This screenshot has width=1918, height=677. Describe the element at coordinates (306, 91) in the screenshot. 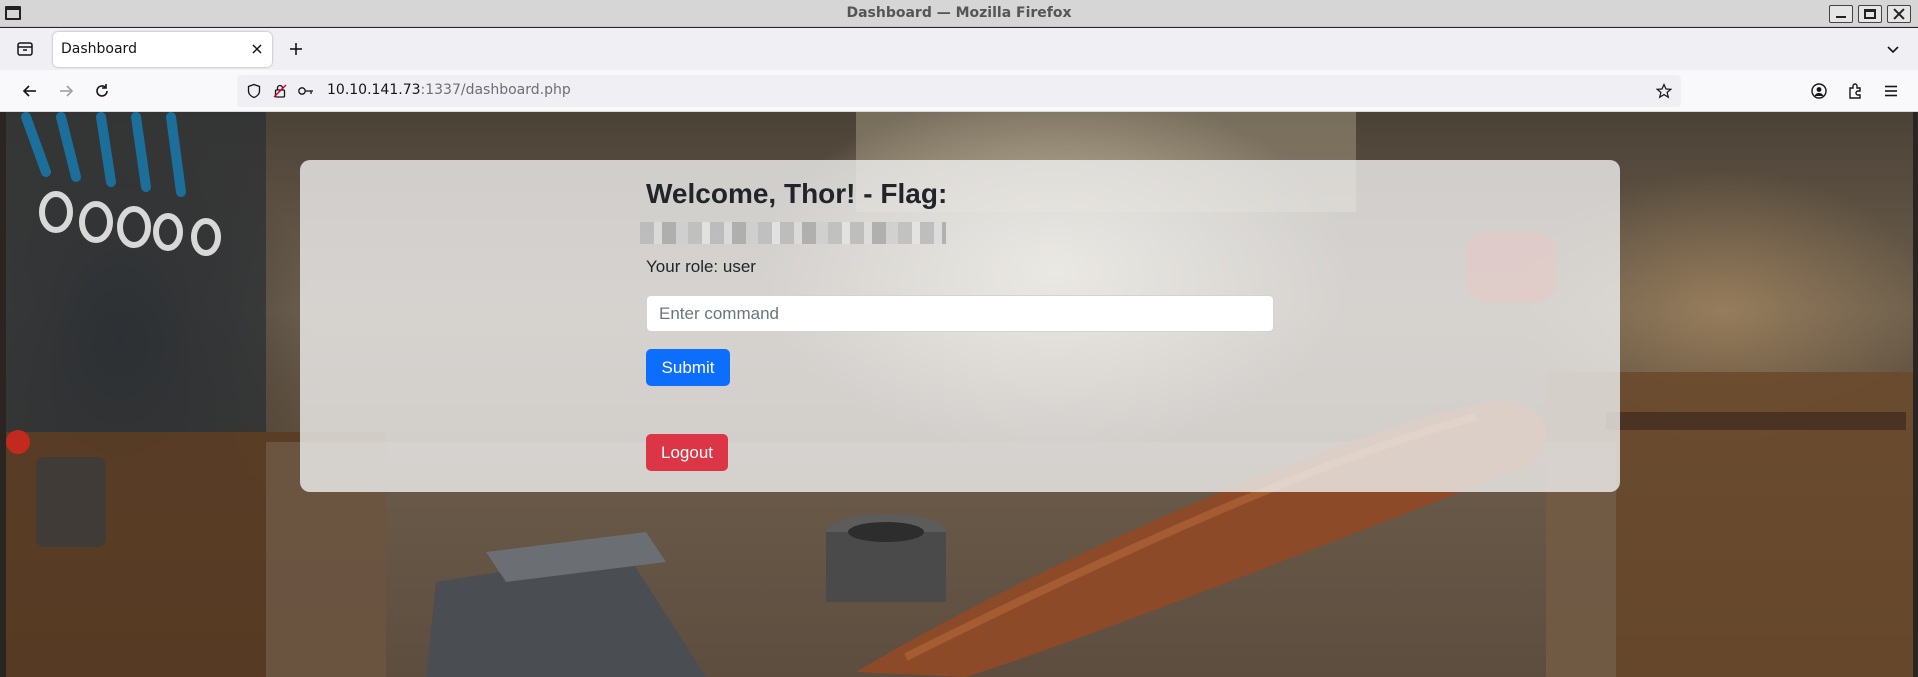

I see `key-icon` at that location.